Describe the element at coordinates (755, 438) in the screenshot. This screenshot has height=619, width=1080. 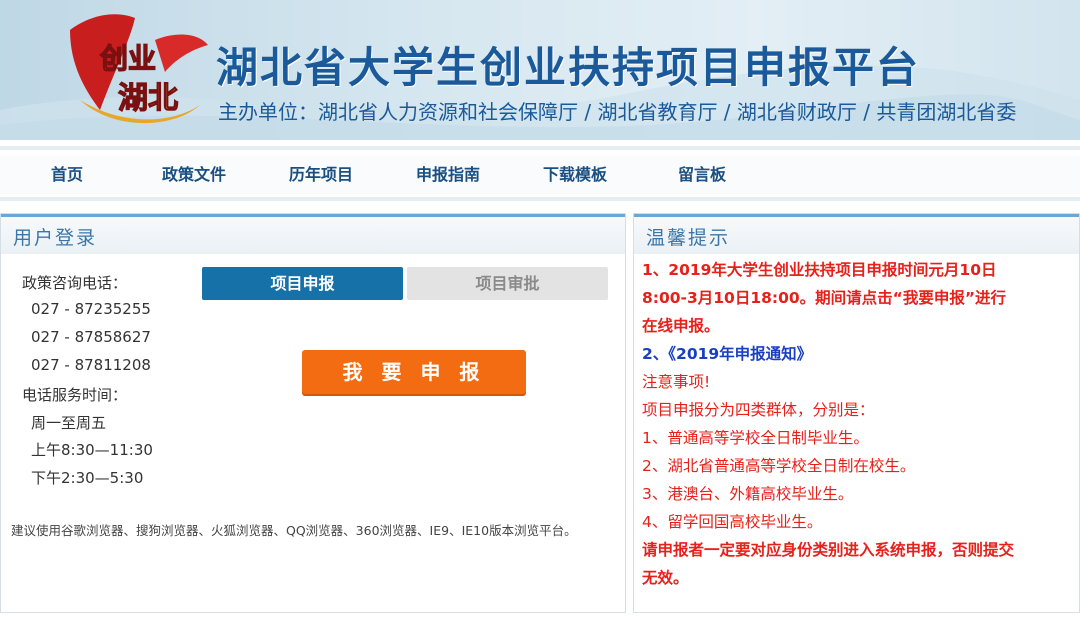
I see `tip-group-1: 1、普通高等学校全日制毕业生。` at that location.